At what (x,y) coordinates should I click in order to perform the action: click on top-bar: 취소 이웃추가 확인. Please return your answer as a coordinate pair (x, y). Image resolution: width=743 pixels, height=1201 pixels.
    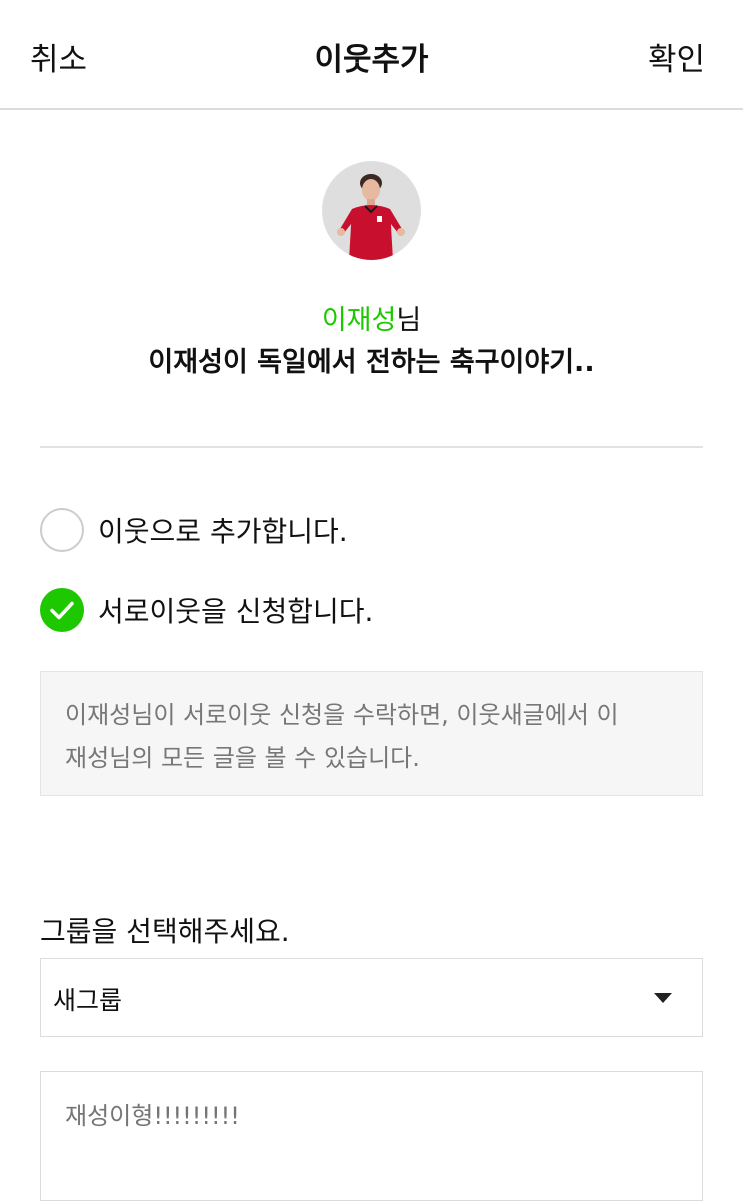
    Looking at the image, I should click on (371, 55).